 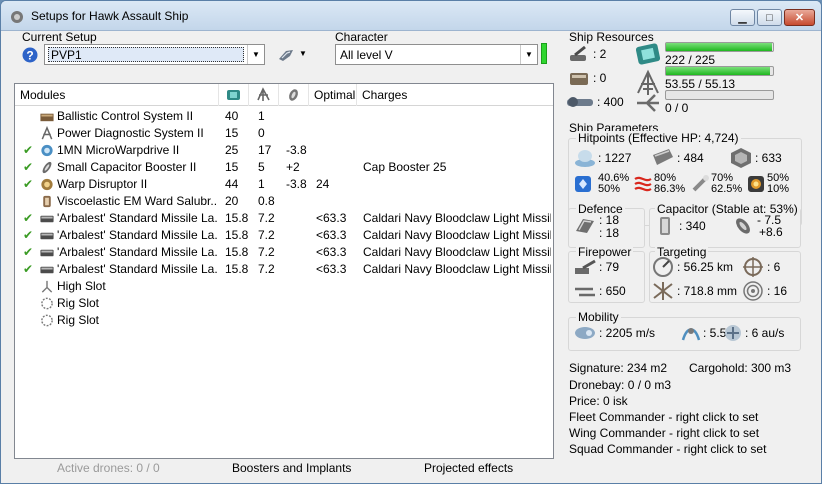 What do you see at coordinates (47, 320) in the screenshot?
I see `rig-slot-icon` at bounding box center [47, 320].